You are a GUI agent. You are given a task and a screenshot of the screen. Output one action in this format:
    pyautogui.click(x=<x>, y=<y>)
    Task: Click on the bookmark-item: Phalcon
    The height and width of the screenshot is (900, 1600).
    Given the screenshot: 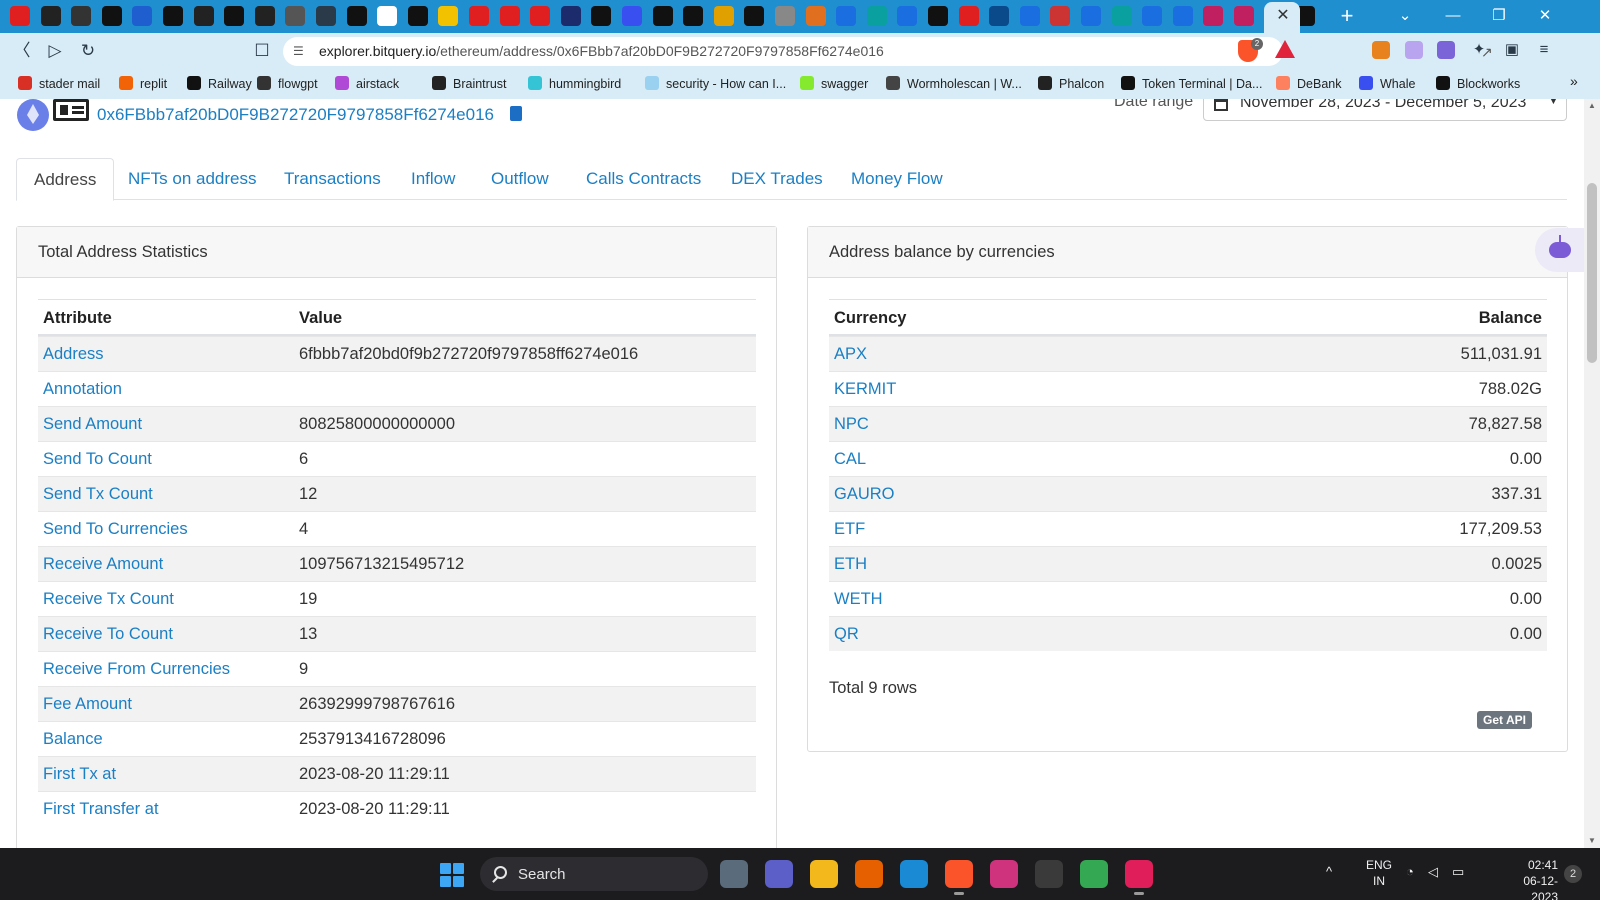 What is the action you would take?
    pyautogui.click(x=1071, y=83)
    